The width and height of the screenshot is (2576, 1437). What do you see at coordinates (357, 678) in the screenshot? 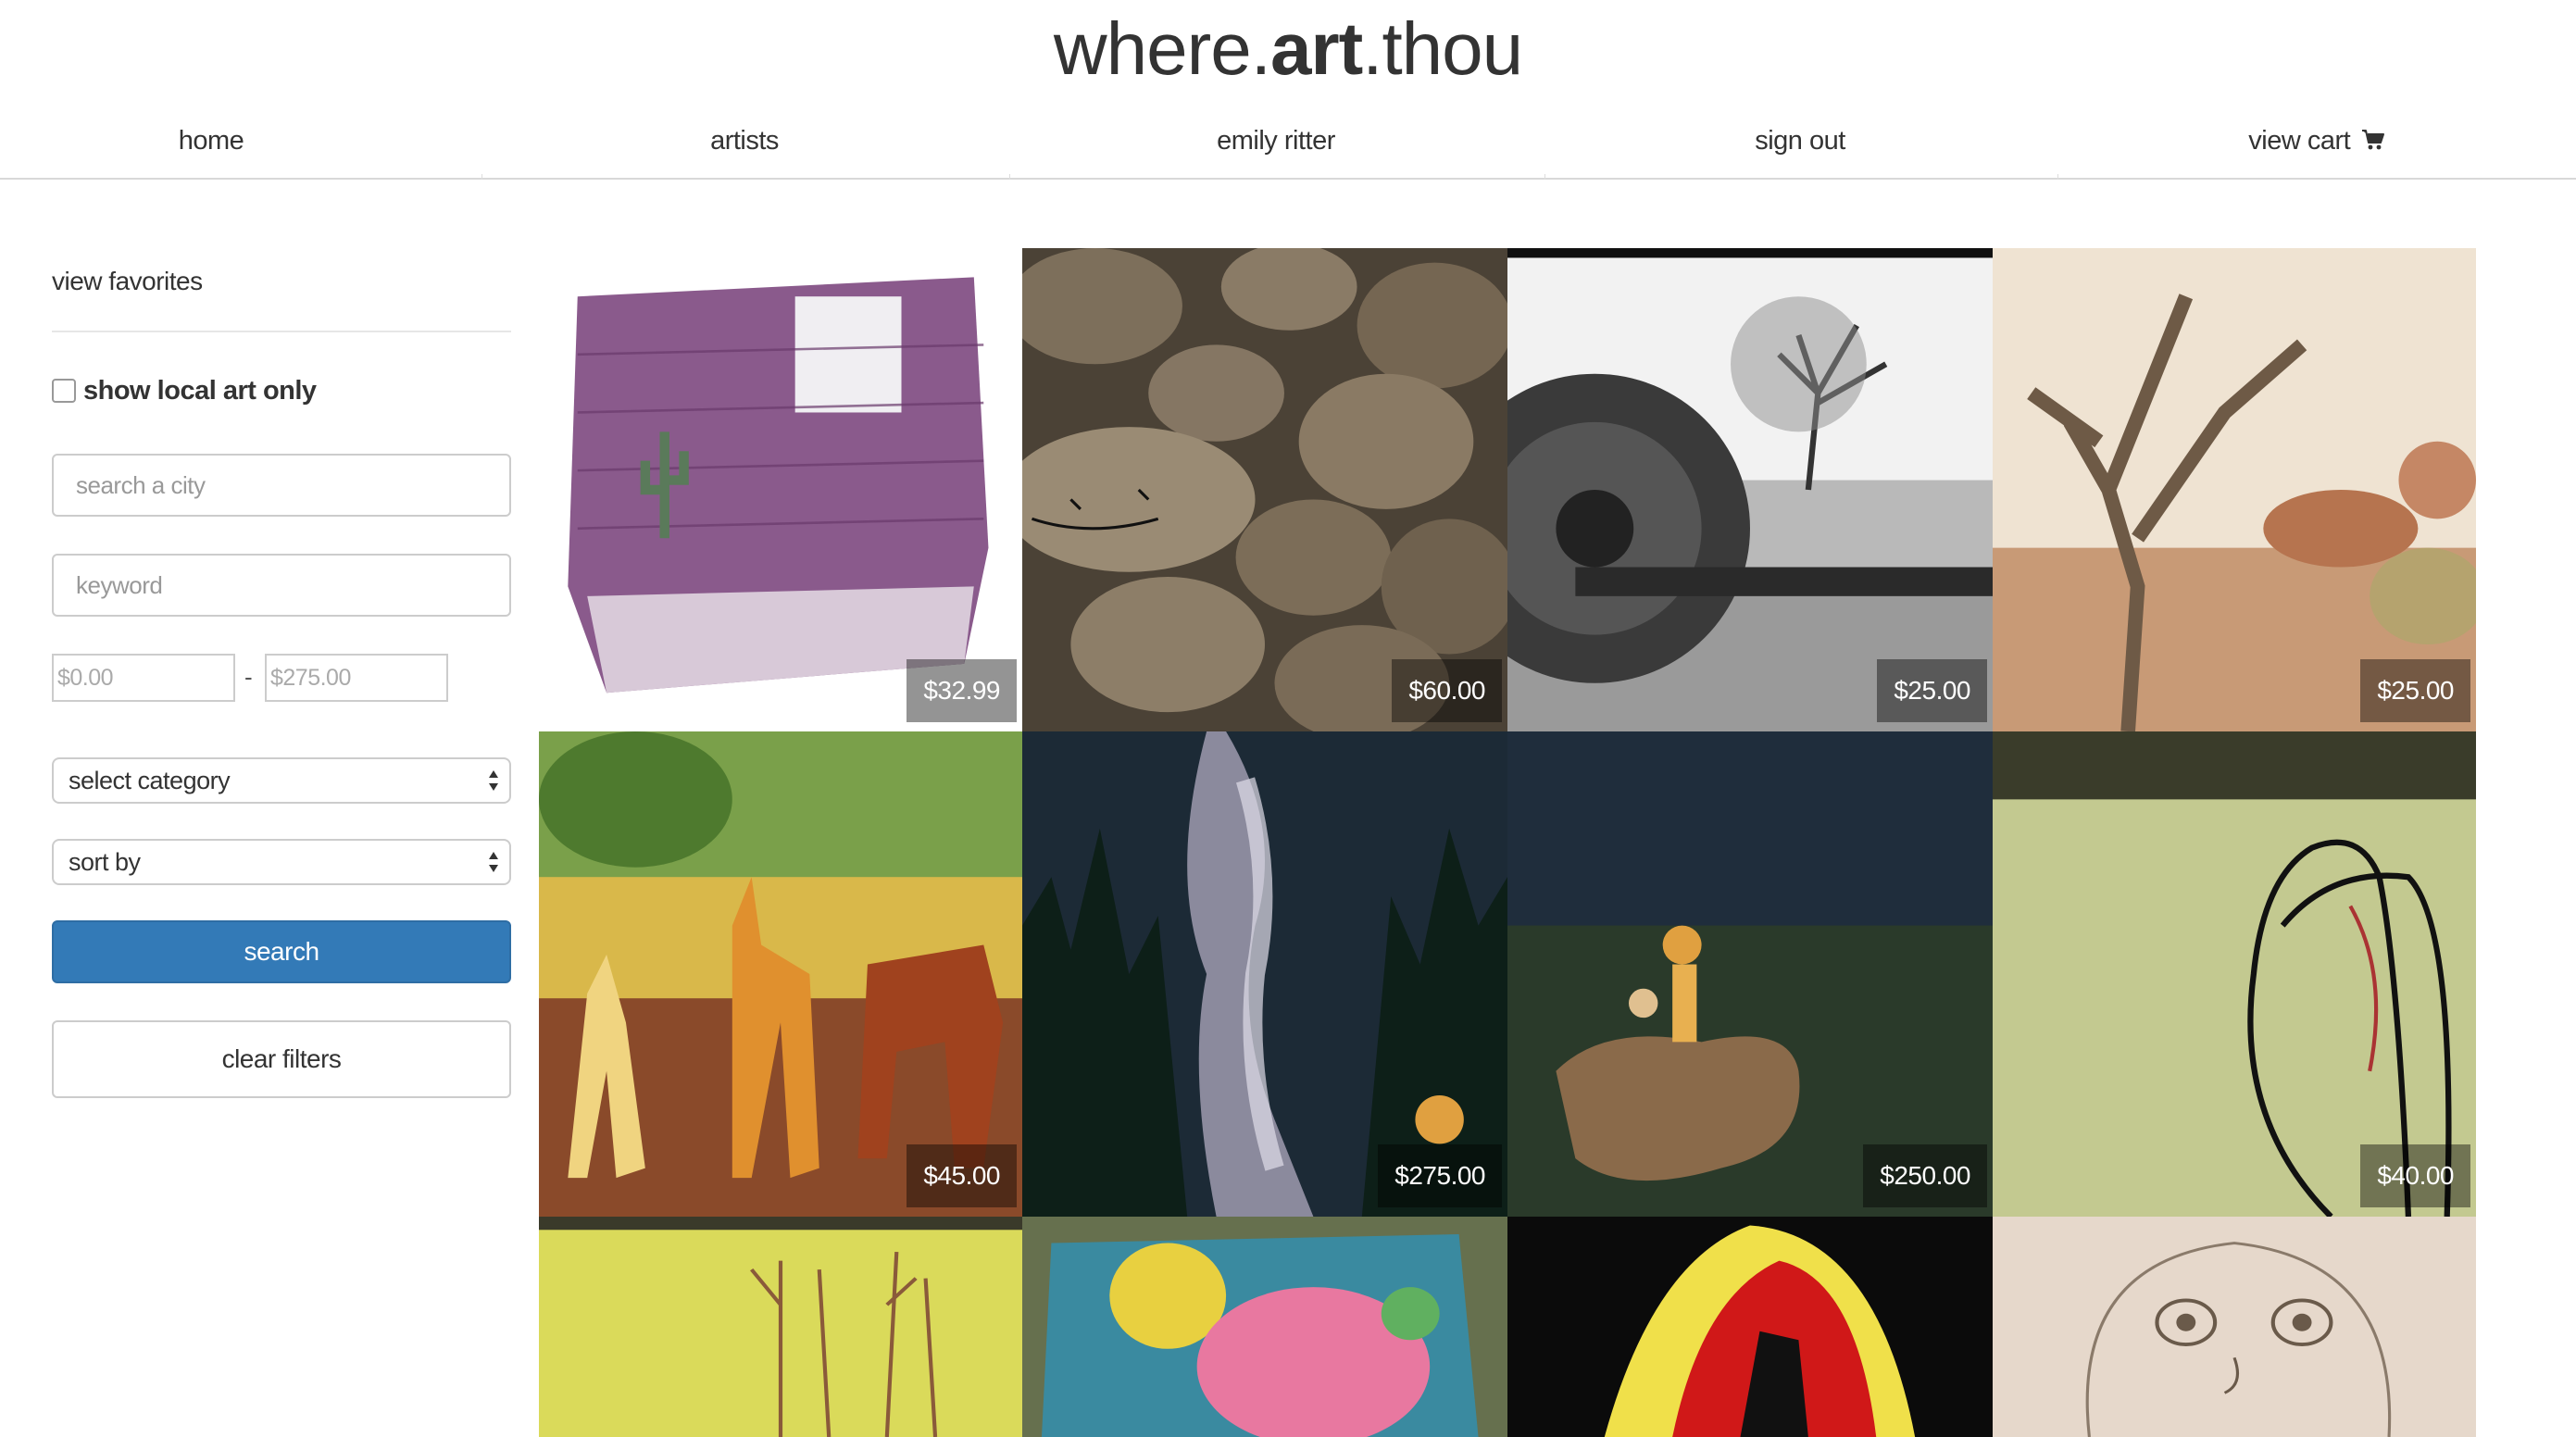
I see `max-price-input: $275.00` at bounding box center [357, 678].